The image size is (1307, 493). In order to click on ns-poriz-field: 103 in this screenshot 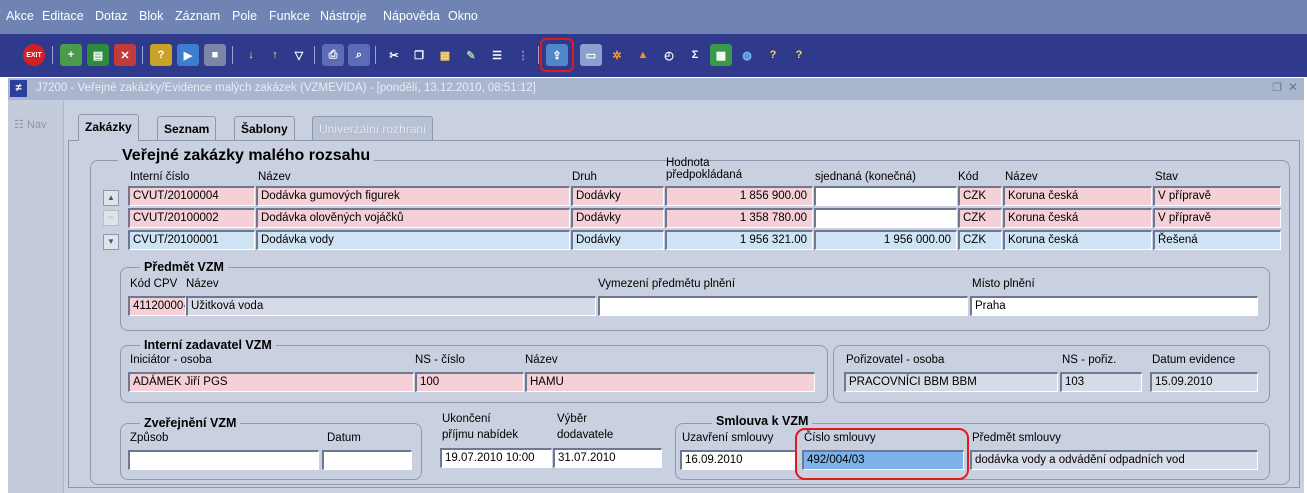, I will do `click(1101, 382)`.